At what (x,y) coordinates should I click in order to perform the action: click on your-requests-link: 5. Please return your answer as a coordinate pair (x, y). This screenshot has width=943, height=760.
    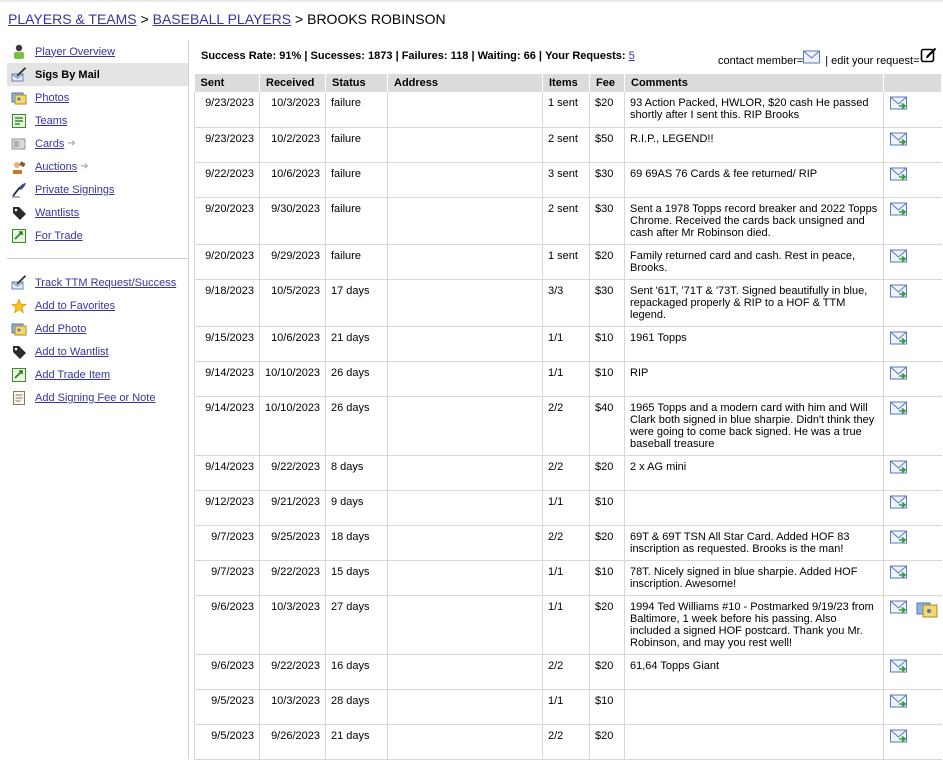
    Looking at the image, I should click on (632, 56).